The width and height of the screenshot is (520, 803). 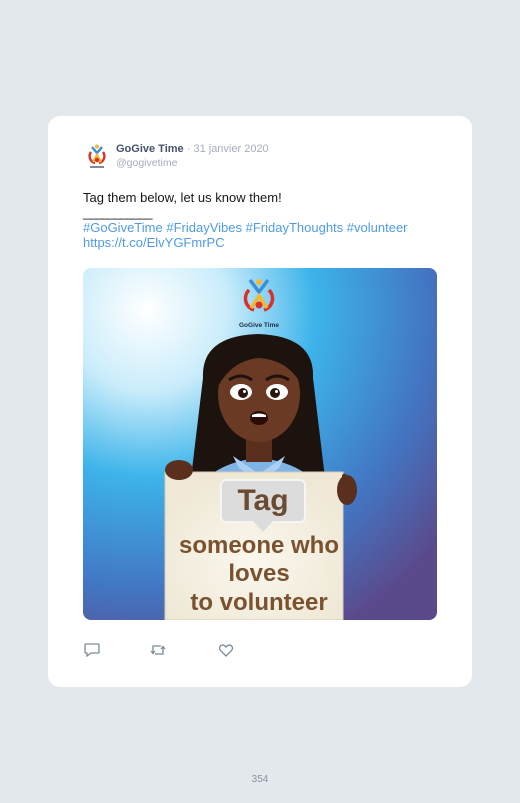 What do you see at coordinates (377, 227) in the screenshot?
I see `hashtag-link: #volunteer` at bounding box center [377, 227].